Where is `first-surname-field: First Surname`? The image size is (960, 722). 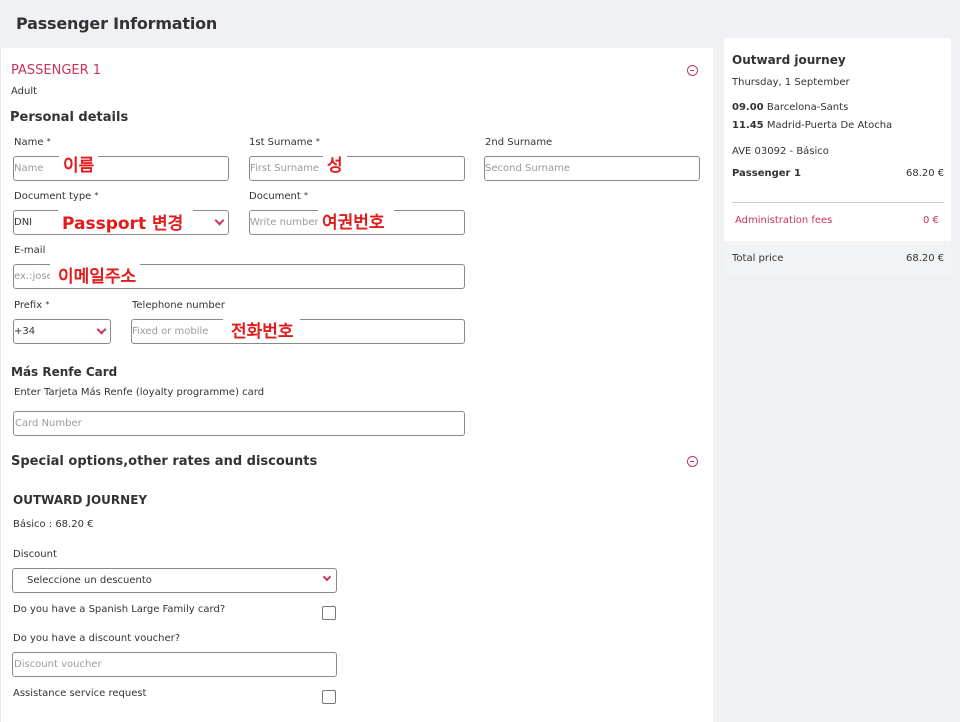 first-surname-field: First Surname is located at coordinates (357, 168).